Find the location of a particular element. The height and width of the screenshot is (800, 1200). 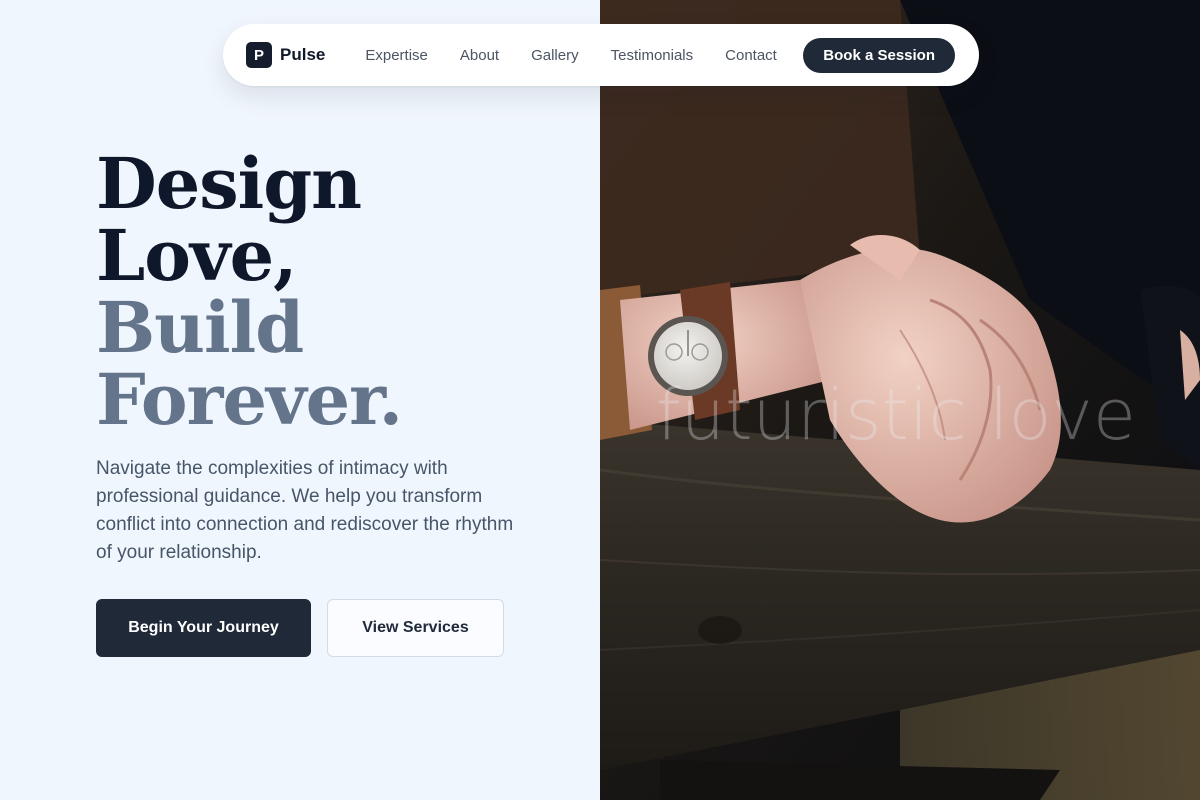

headline-line-1: Design is located at coordinates (229, 183).